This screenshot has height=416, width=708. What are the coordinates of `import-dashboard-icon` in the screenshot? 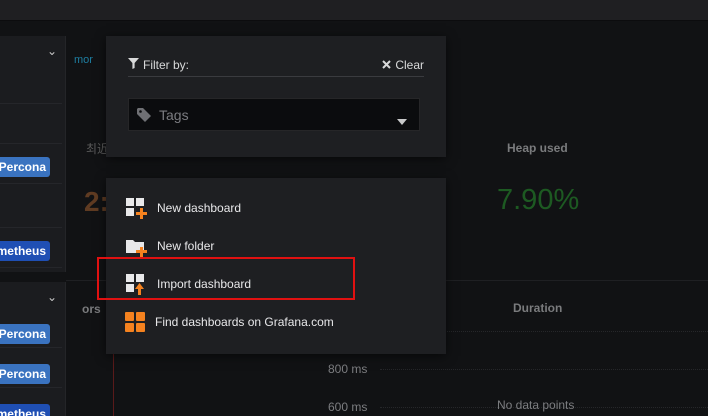 It's located at (137, 285).